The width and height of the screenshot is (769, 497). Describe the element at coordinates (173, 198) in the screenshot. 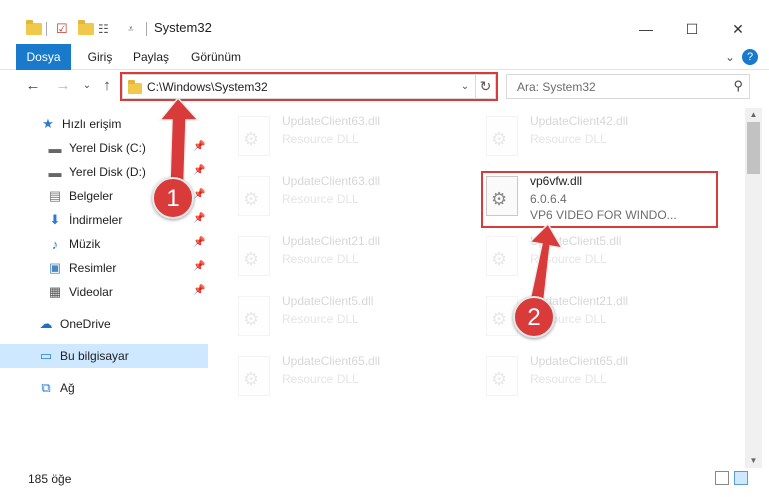

I see `step-marker-1: 1` at that location.